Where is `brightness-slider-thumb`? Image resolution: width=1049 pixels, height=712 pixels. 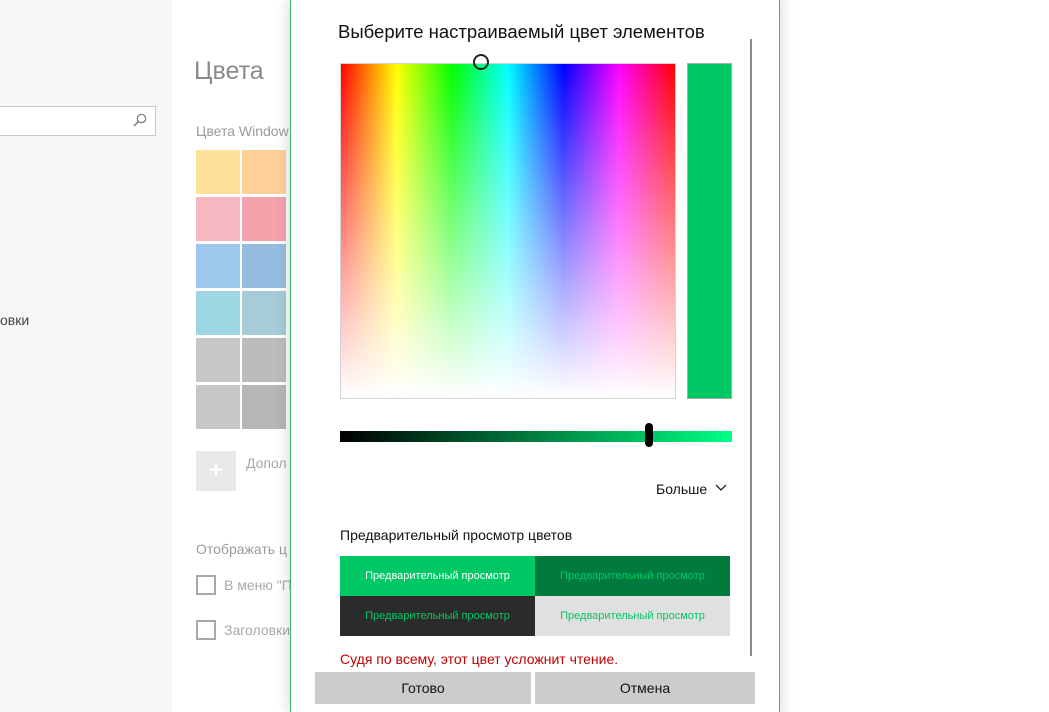
brightness-slider-thumb is located at coordinates (649, 435).